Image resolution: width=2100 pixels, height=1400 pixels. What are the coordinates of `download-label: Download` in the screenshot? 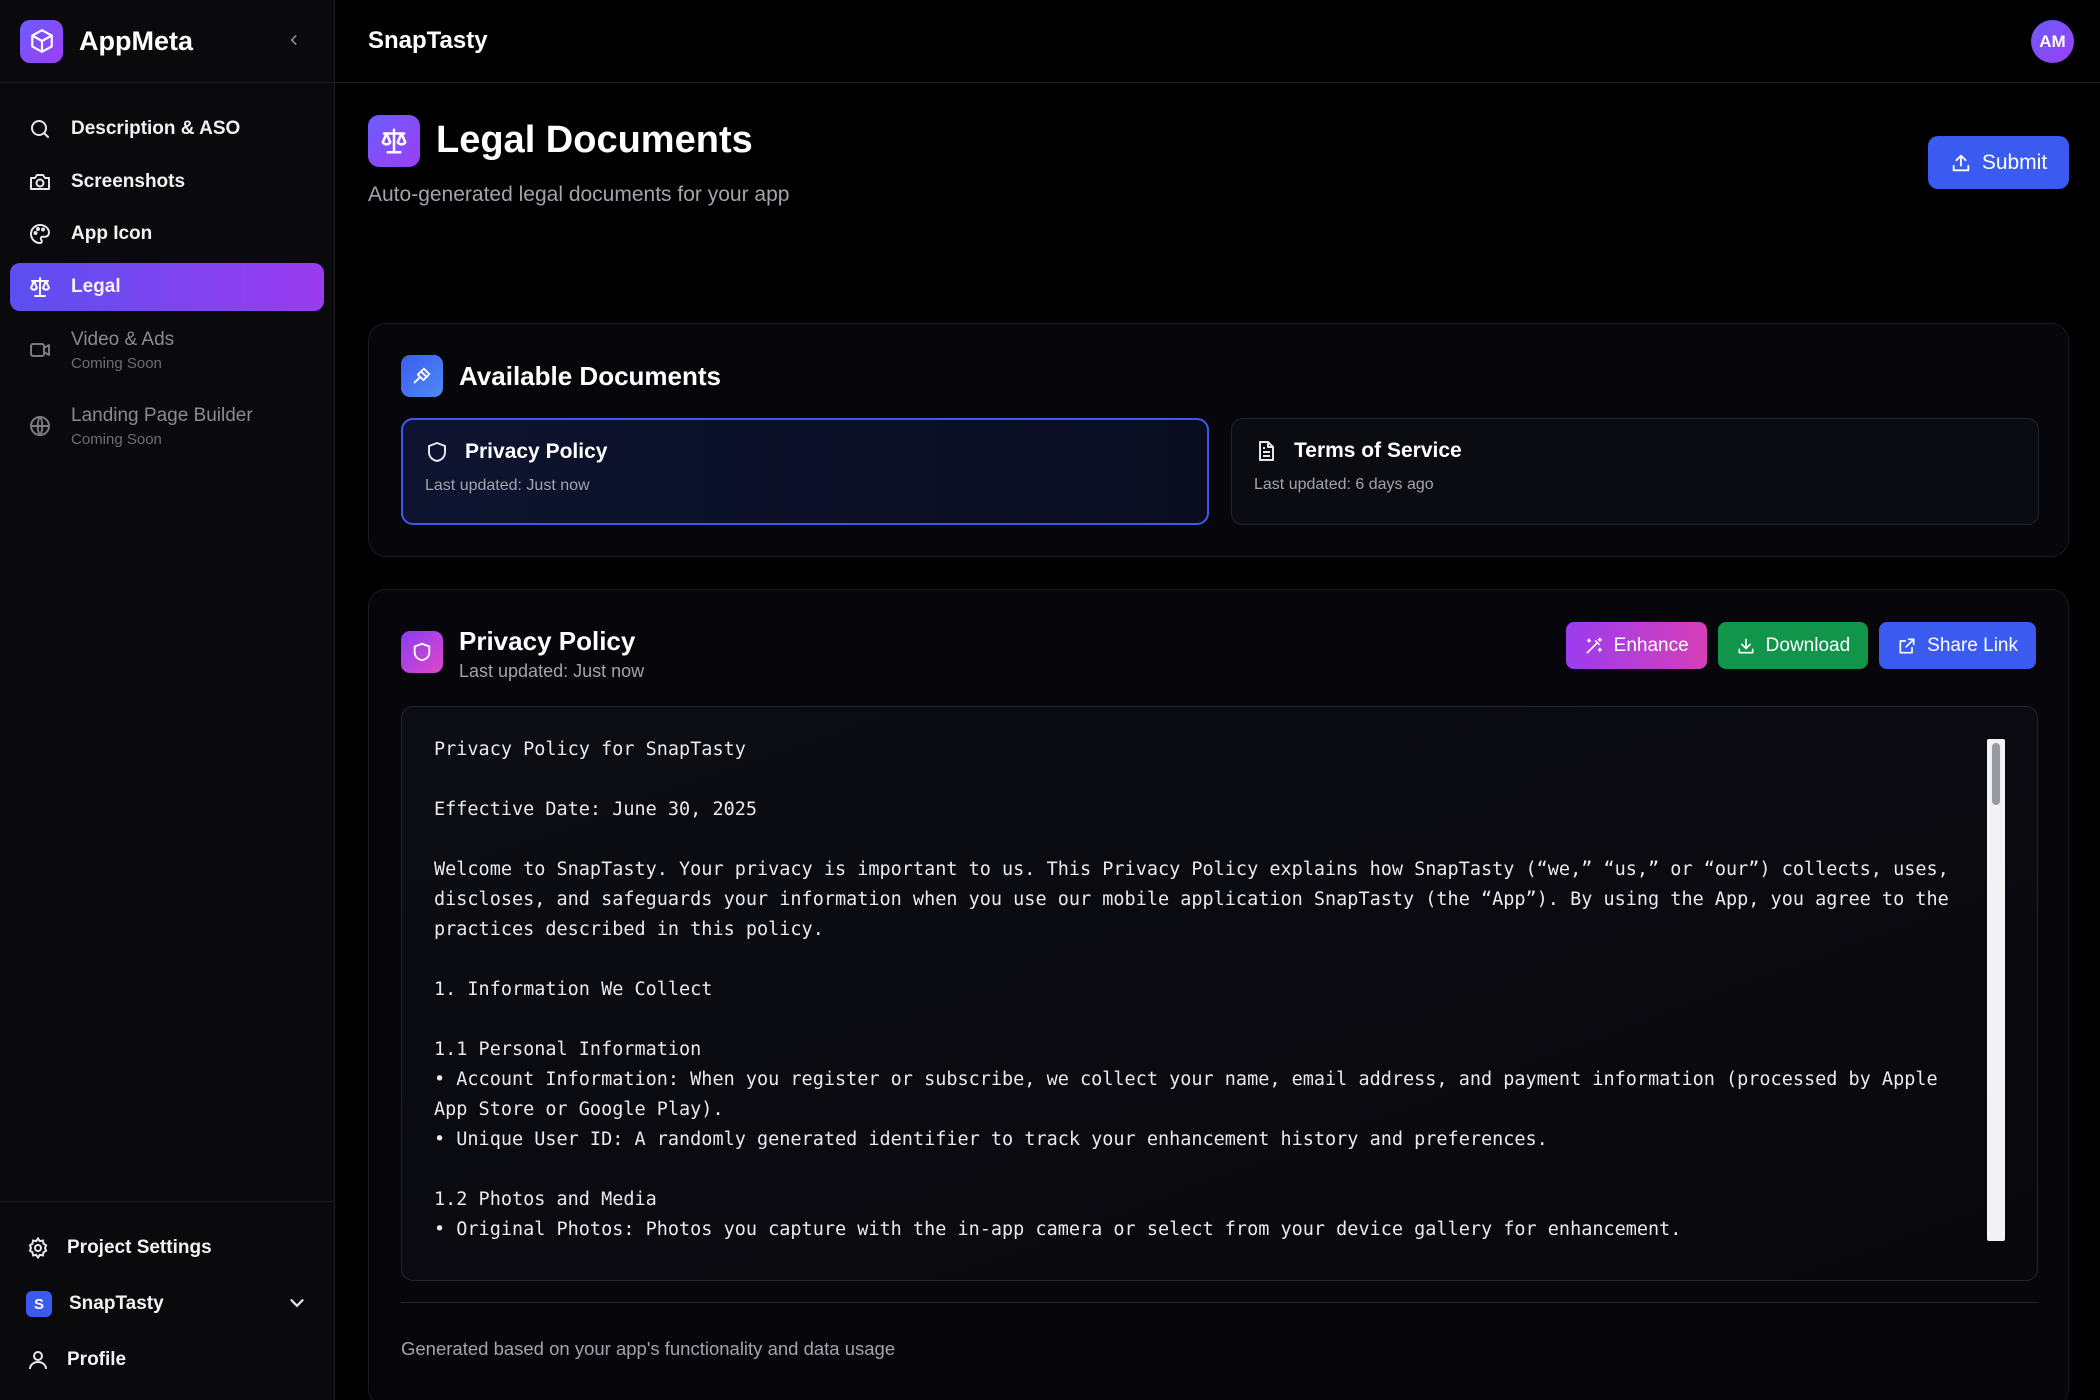 It's located at (1808, 645).